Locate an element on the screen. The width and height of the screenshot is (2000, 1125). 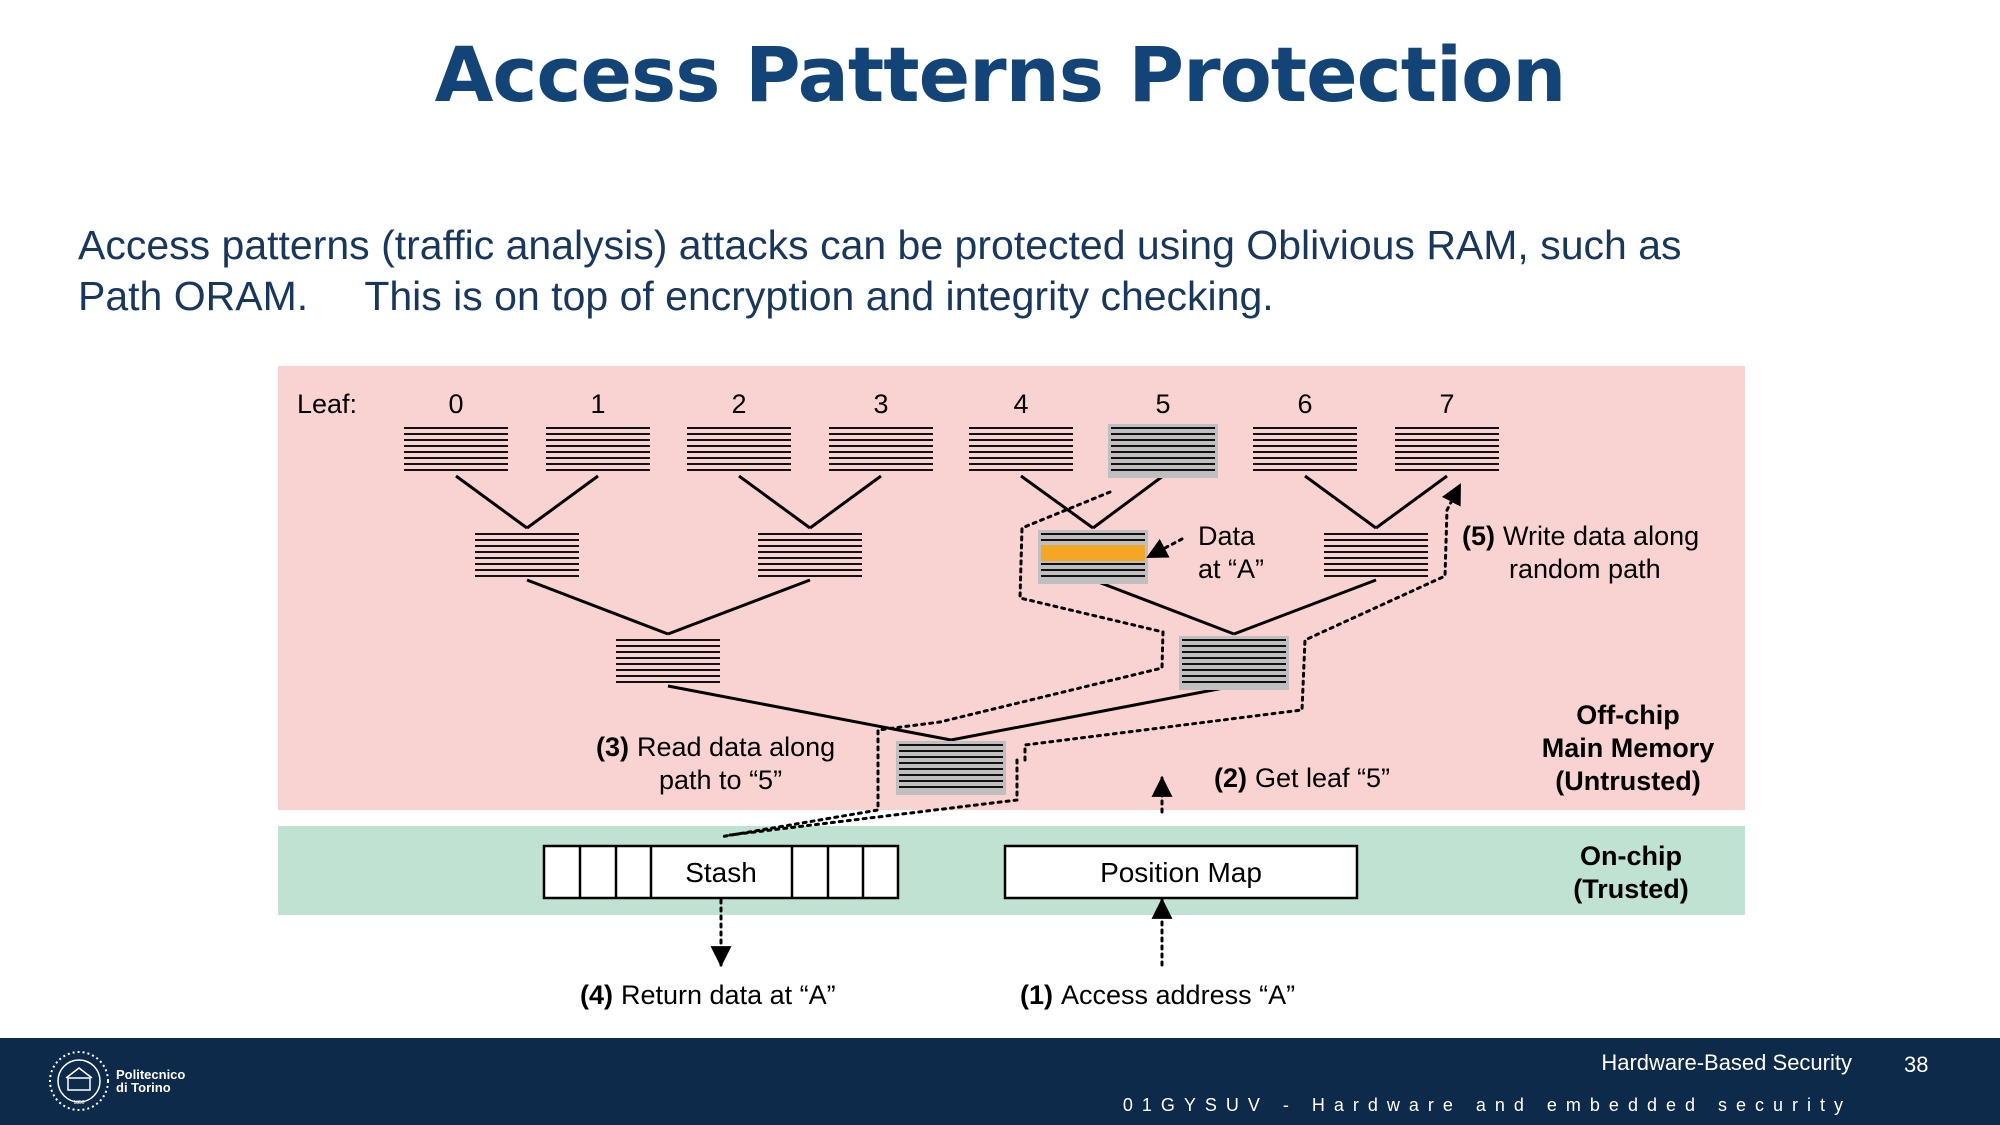
step-2-label: (2) Get leaf “5” is located at coordinates (1302, 778).